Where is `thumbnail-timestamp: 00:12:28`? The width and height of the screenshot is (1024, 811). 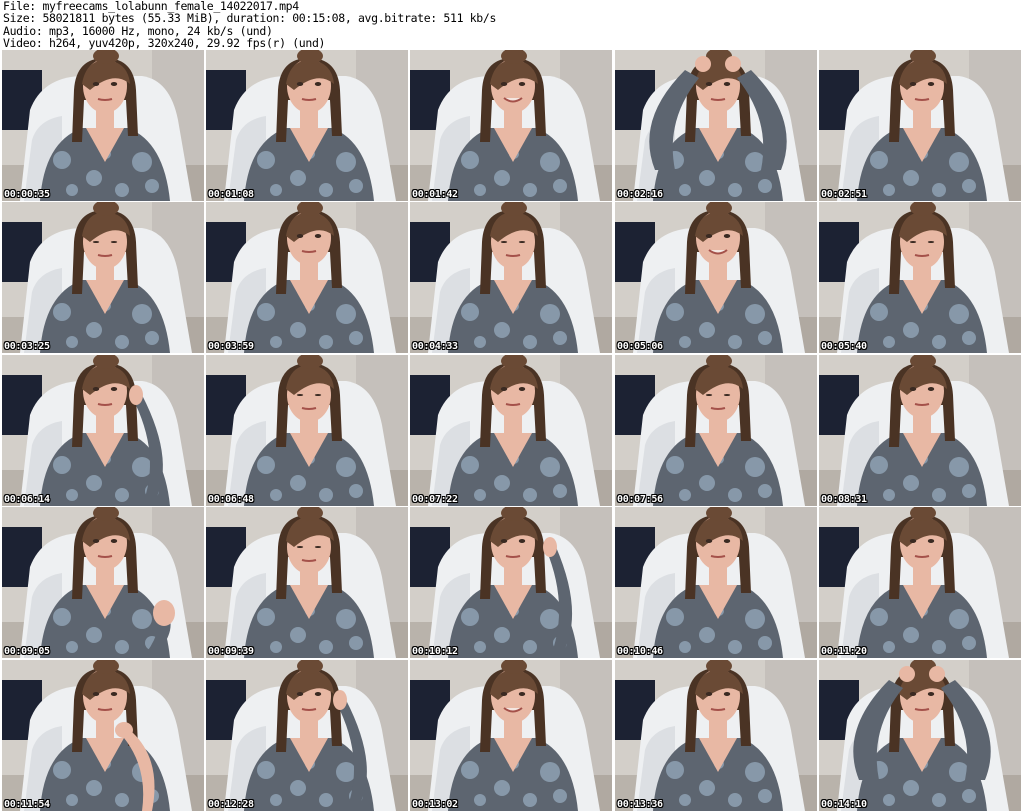 thumbnail-timestamp: 00:12:28 is located at coordinates (231, 804).